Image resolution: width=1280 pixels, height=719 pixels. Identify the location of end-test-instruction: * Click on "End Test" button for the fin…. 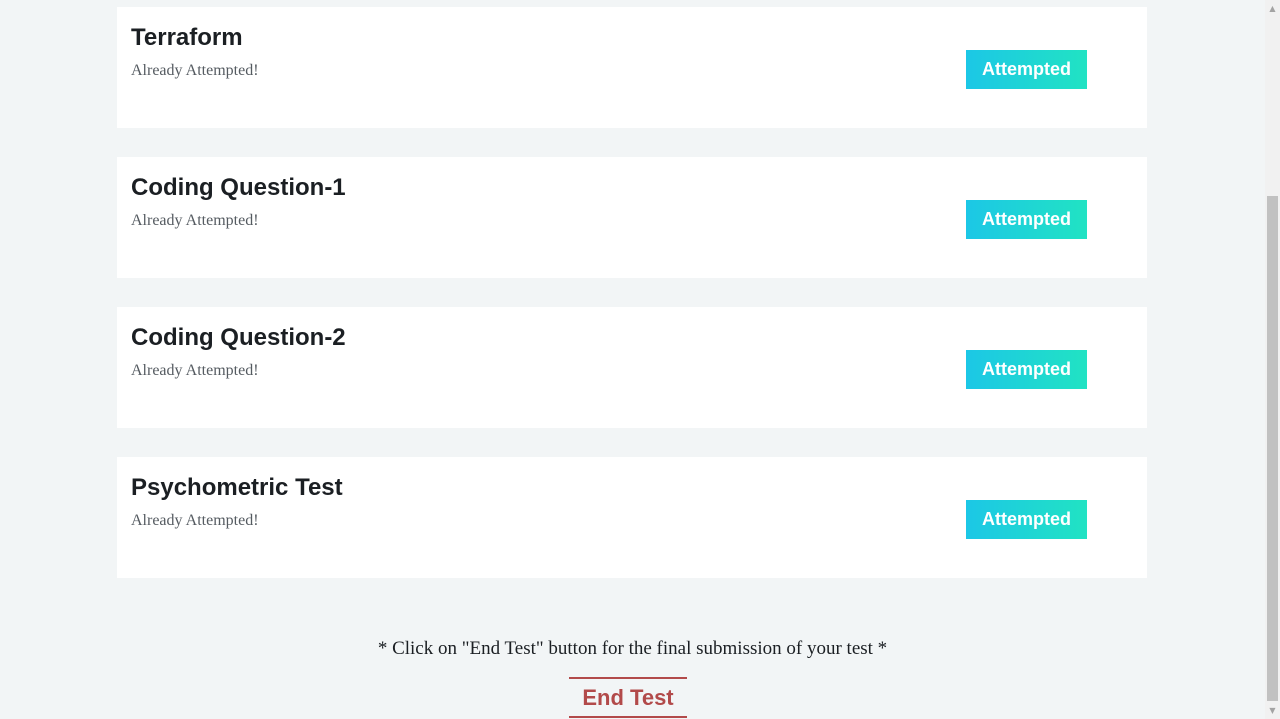
(632, 648).